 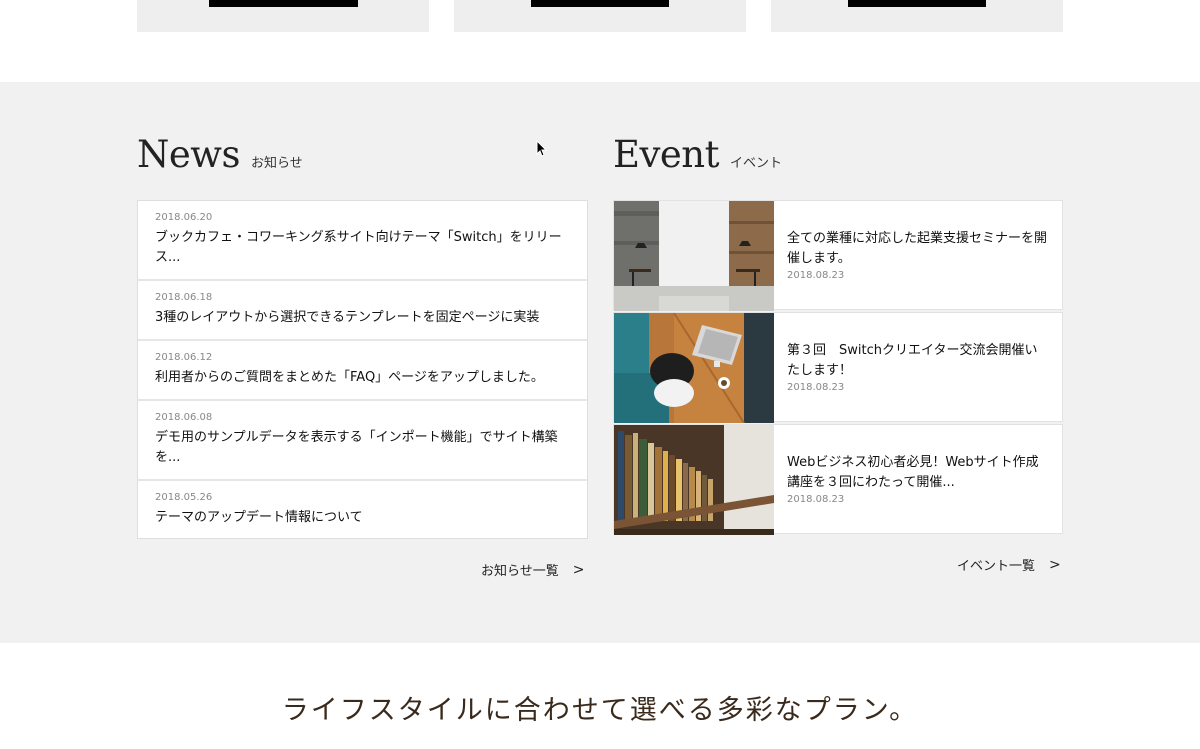 What do you see at coordinates (362, 318) in the screenshot?
I see `news-title: 3種のレイアウトから選択できるテンプレートを固定ページに実装` at bounding box center [362, 318].